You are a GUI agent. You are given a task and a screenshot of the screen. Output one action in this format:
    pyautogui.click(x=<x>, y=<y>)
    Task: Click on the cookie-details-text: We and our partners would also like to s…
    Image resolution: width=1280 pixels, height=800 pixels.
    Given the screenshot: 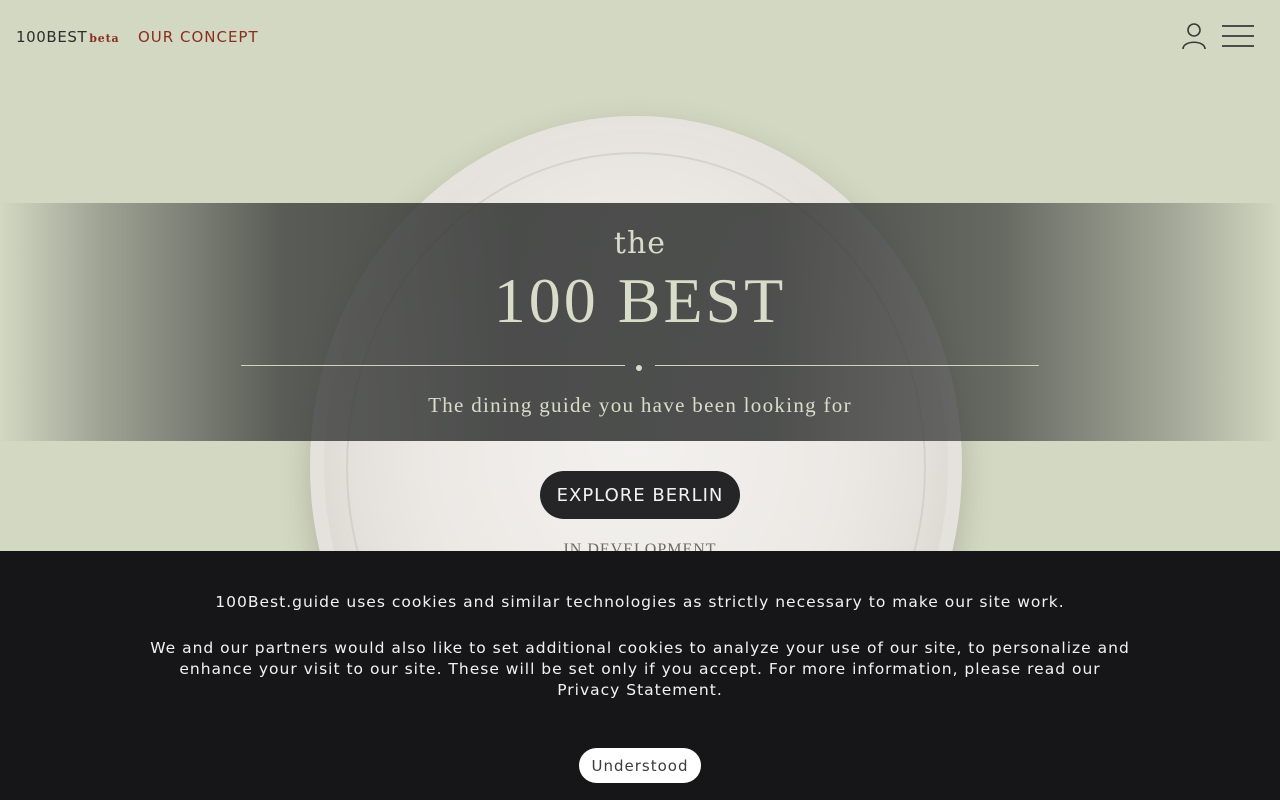 What is the action you would take?
    pyautogui.click(x=640, y=669)
    